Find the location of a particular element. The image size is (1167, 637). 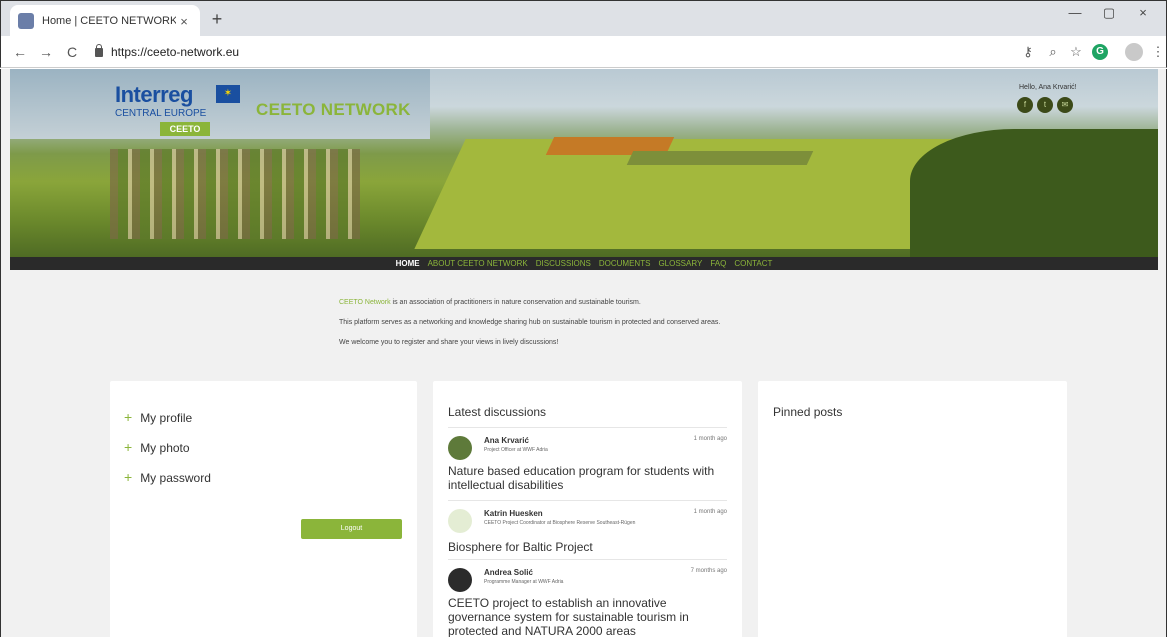

pinned-posts-title: Pinned posts is located at coordinates (808, 412).